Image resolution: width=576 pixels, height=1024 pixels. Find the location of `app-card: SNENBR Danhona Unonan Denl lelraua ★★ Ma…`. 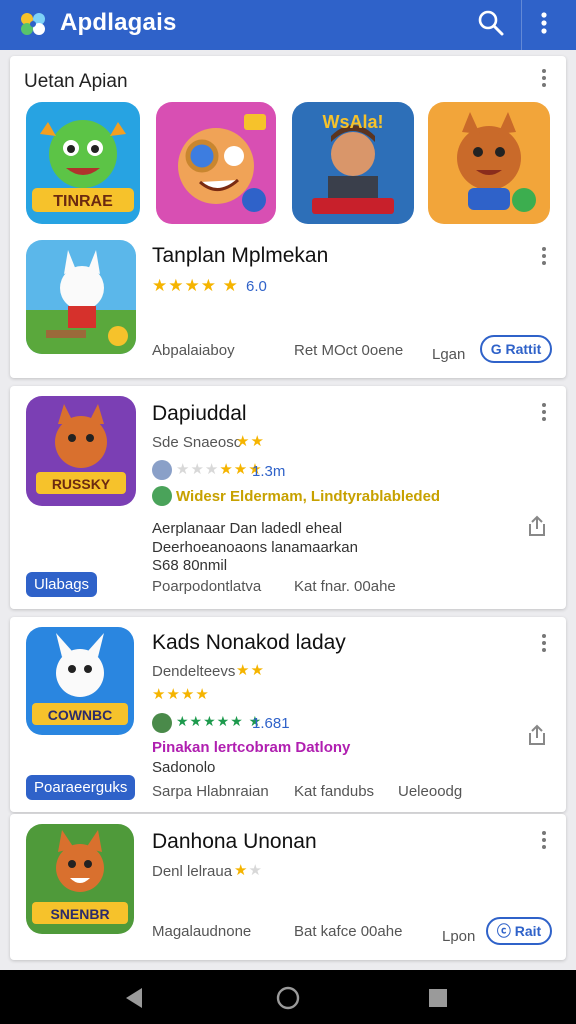

app-card: SNENBR Danhona Unonan Denl lelraua ★★ Ma… is located at coordinates (288, 887).